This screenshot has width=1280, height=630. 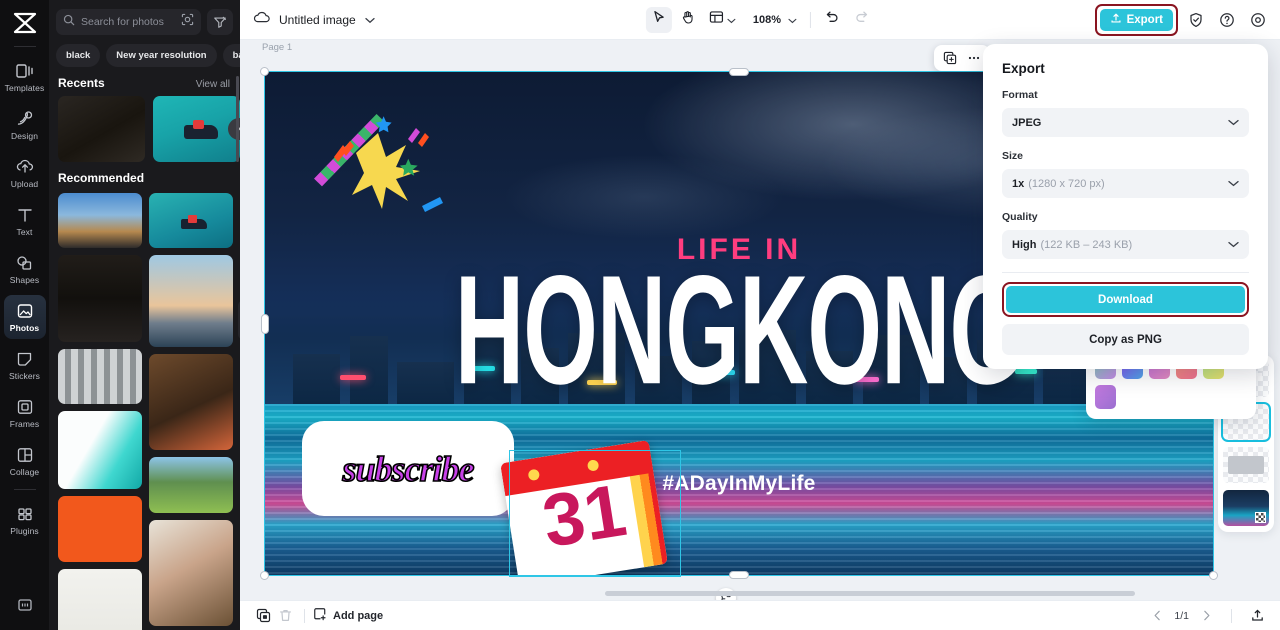 What do you see at coordinates (213, 84) in the screenshot?
I see `recents-view-all: View all` at bounding box center [213, 84].